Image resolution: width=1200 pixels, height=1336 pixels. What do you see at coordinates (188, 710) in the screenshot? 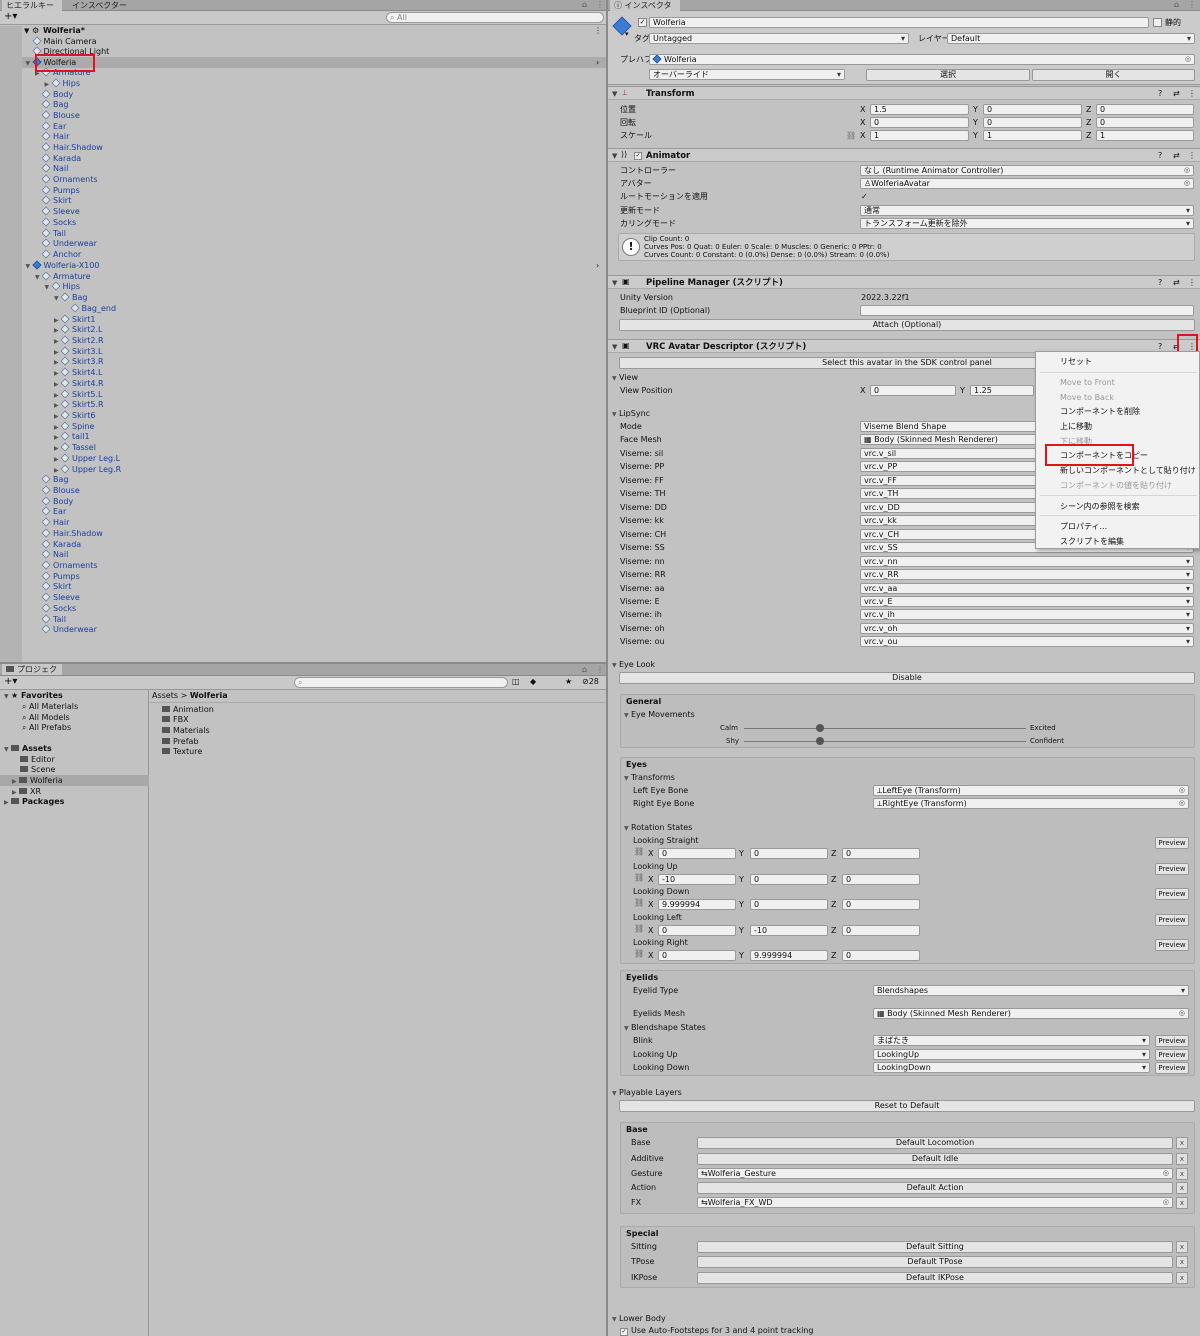
I see `folder-animation: Animation` at bounding box center [188, 710].